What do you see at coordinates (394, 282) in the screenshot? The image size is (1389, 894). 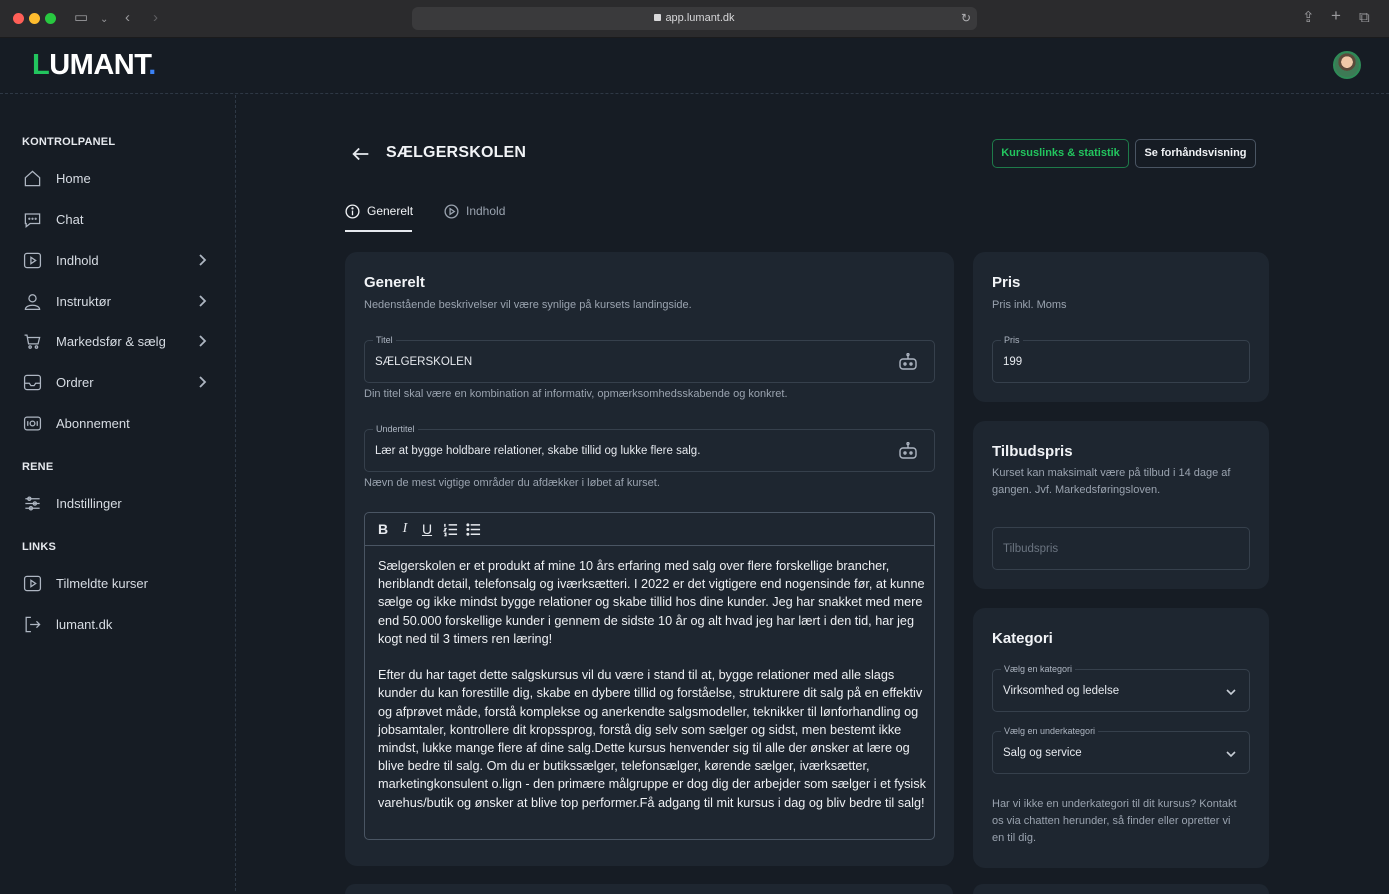 I see `general-card-title: Generelt` at bounding box center [394, 282].